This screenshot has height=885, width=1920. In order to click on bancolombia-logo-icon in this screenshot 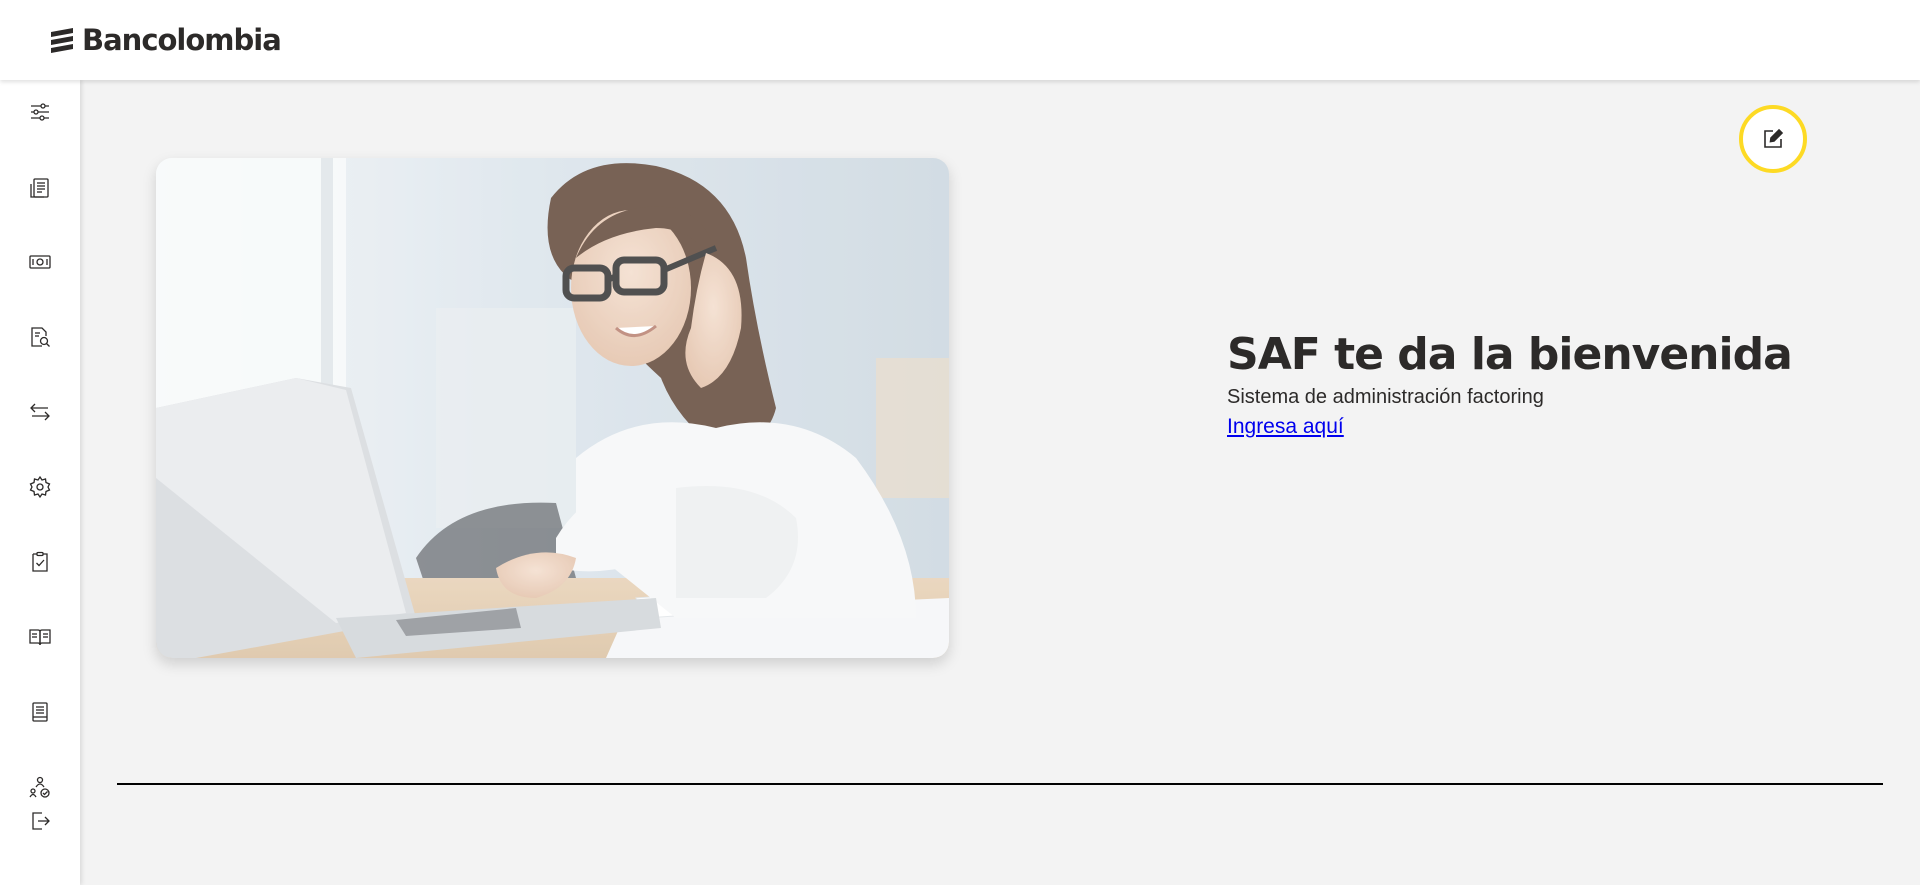, I will do `click(62, 40)`.